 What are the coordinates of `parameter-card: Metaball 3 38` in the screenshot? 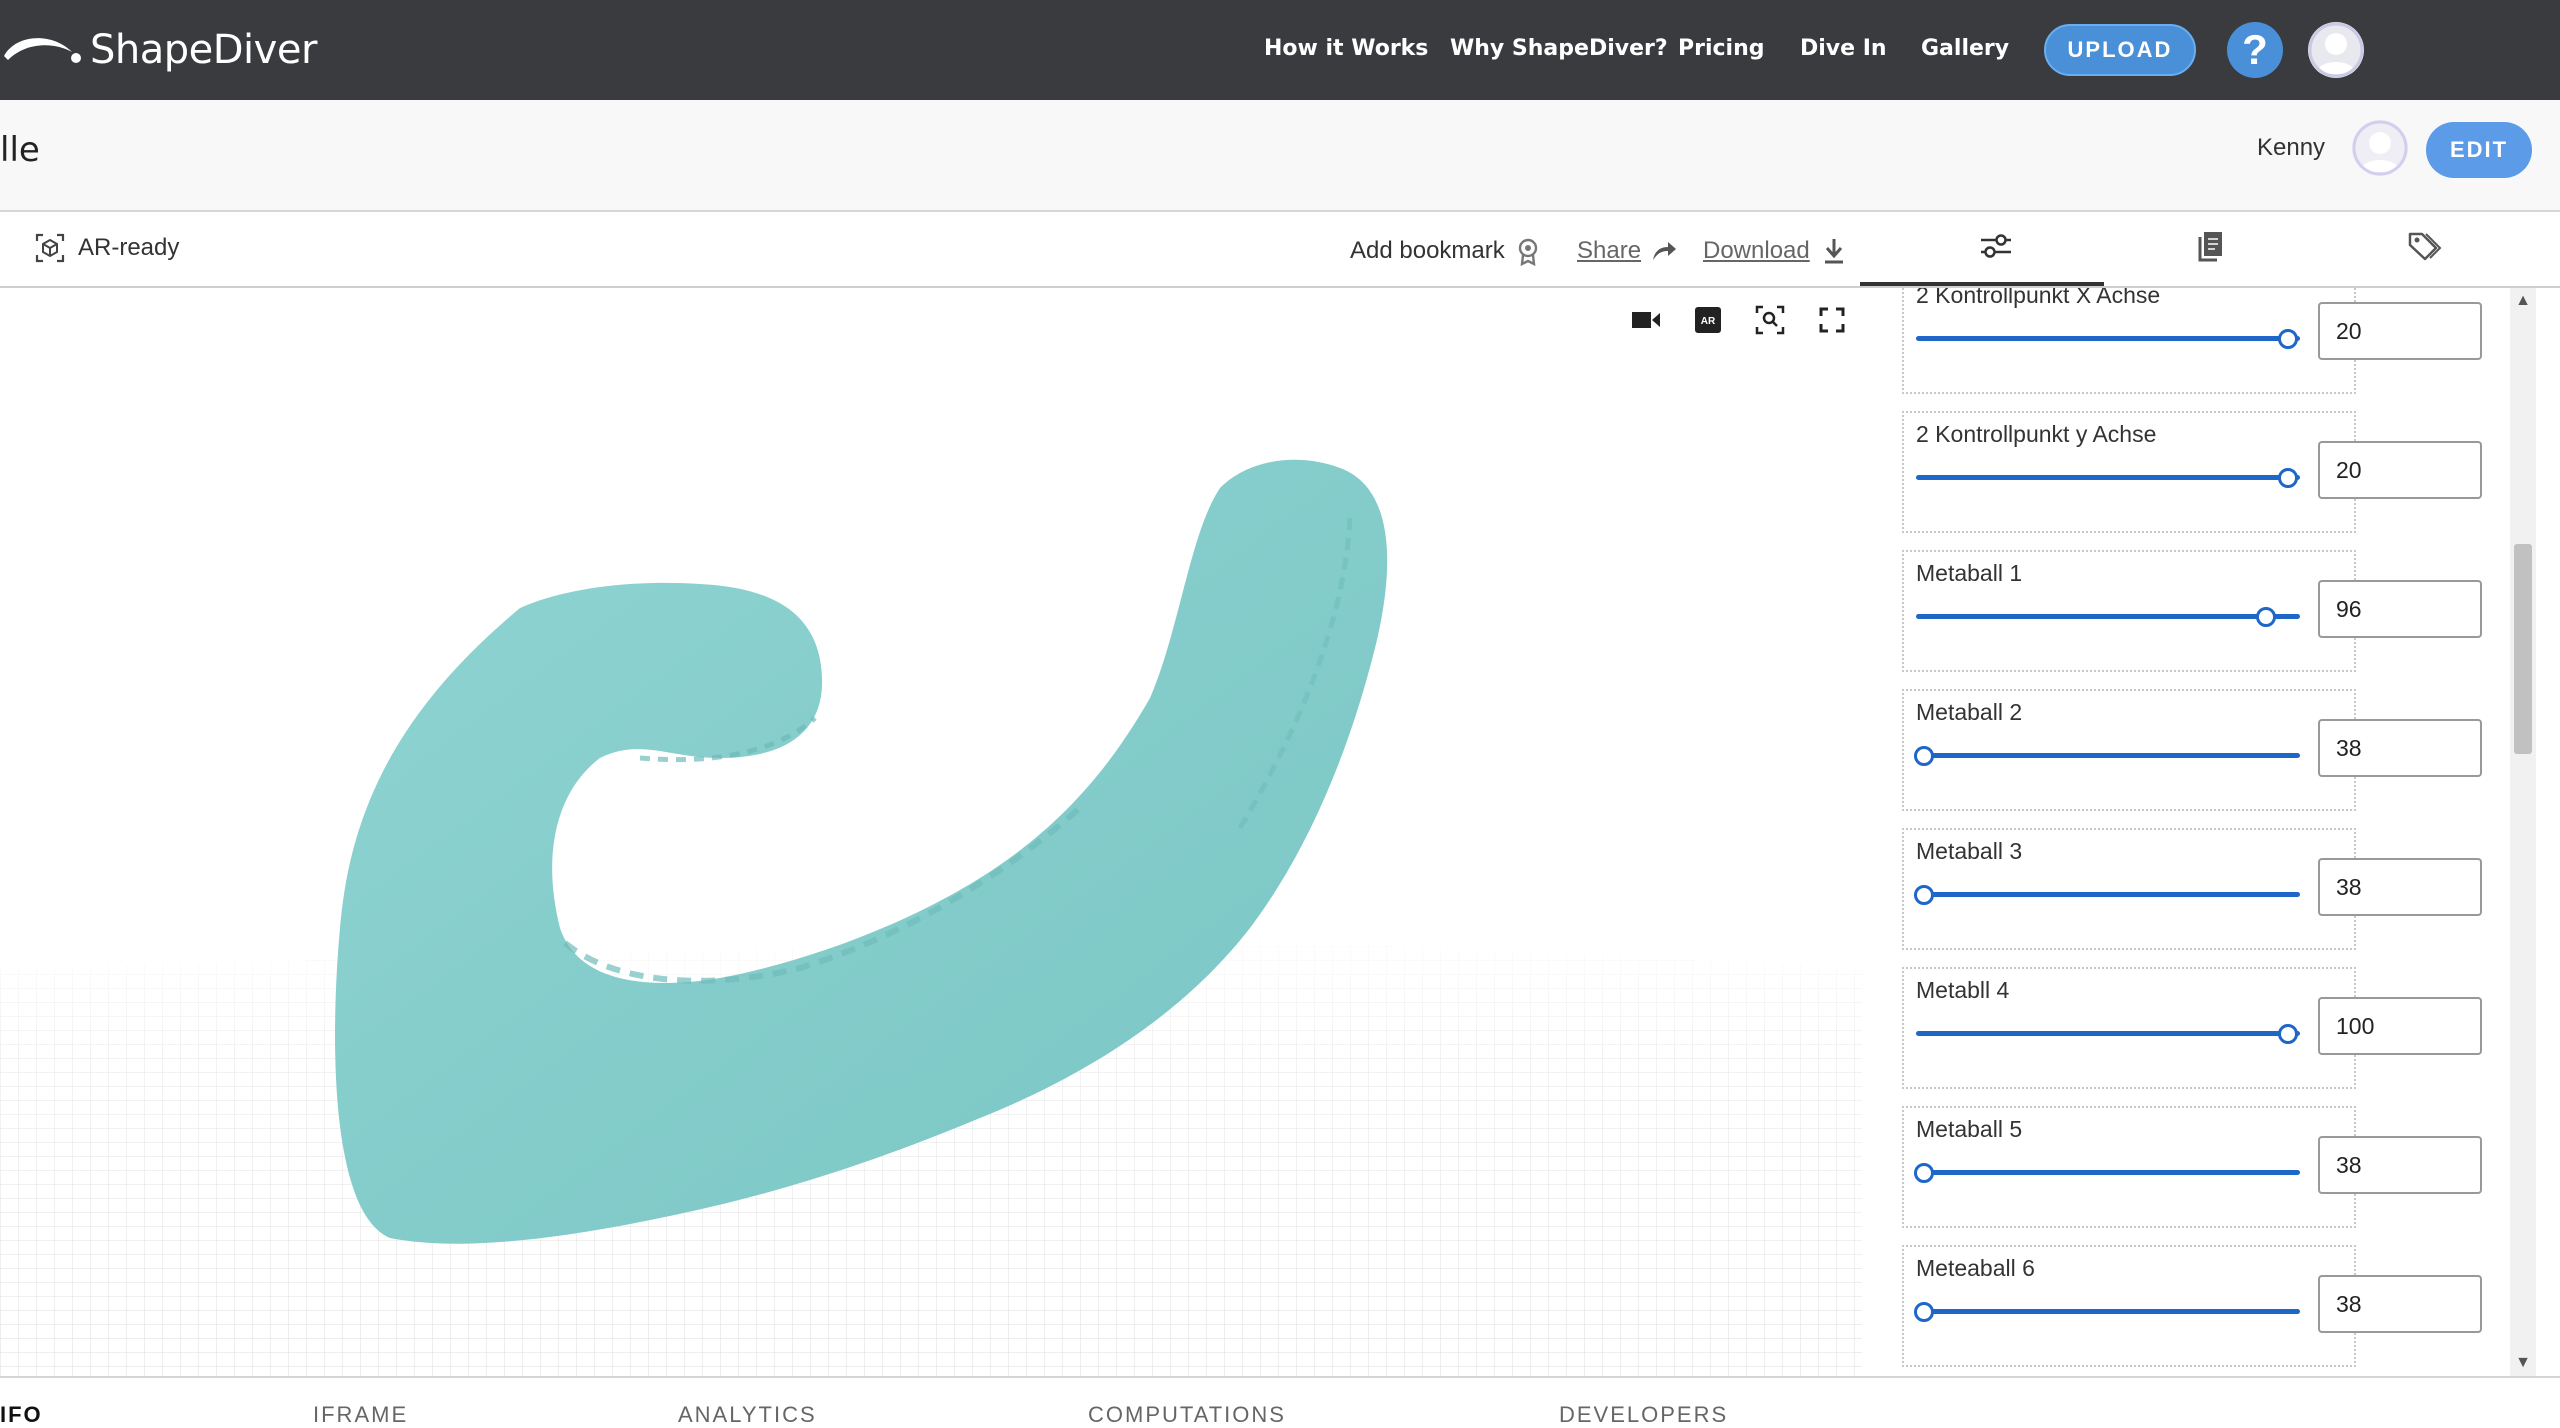 It's located at (2192, 889).